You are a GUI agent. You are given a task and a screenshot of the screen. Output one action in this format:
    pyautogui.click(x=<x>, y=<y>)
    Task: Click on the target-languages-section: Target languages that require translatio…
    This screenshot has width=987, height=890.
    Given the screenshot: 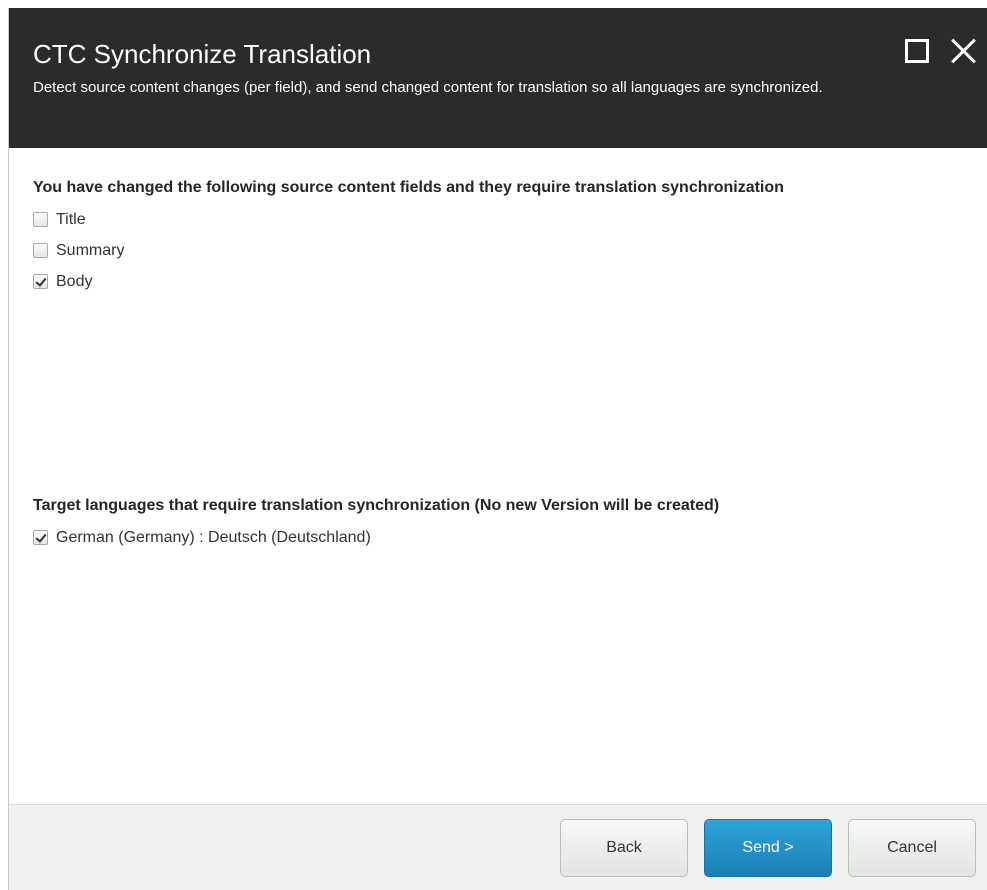 What is the action you would take?
    pyautogui.click(x=376, y=524)
    